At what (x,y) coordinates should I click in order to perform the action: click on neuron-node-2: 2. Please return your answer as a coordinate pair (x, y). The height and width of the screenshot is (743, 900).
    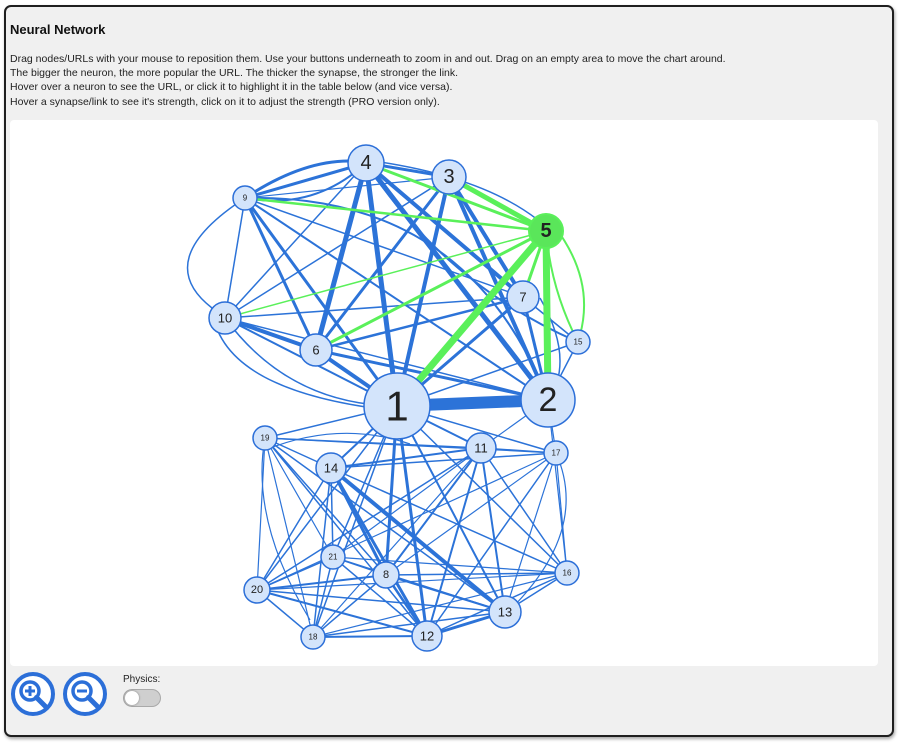
    Looking at the image, I should click on (548, 400).